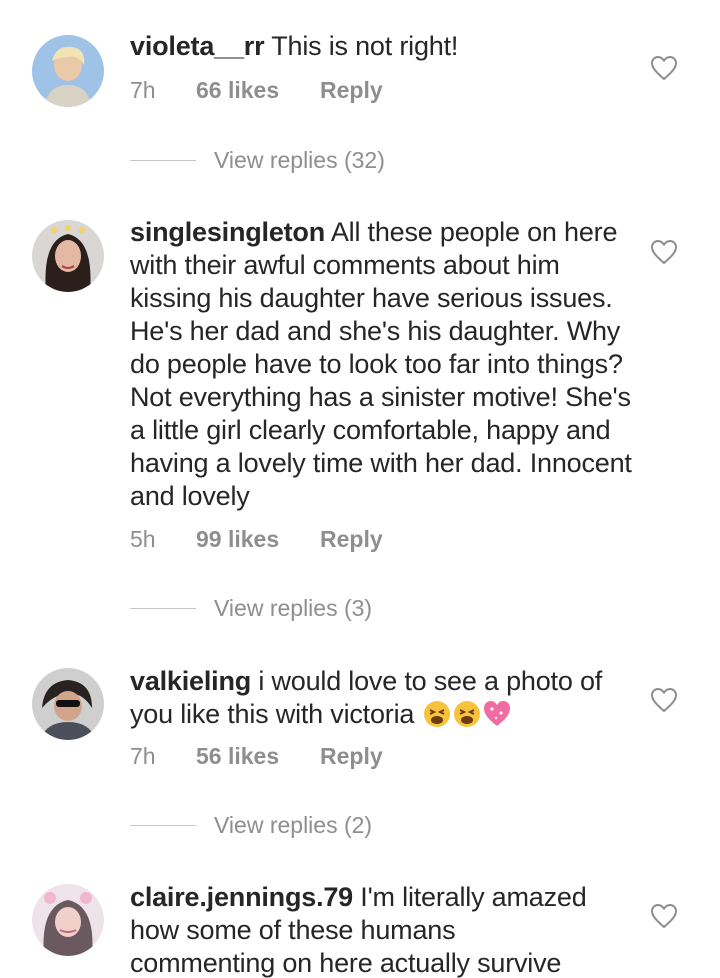 This screenshot has height=978, width=720. I want to click on comment-meta: 7h 66 likes Reply, so click(256, 90).